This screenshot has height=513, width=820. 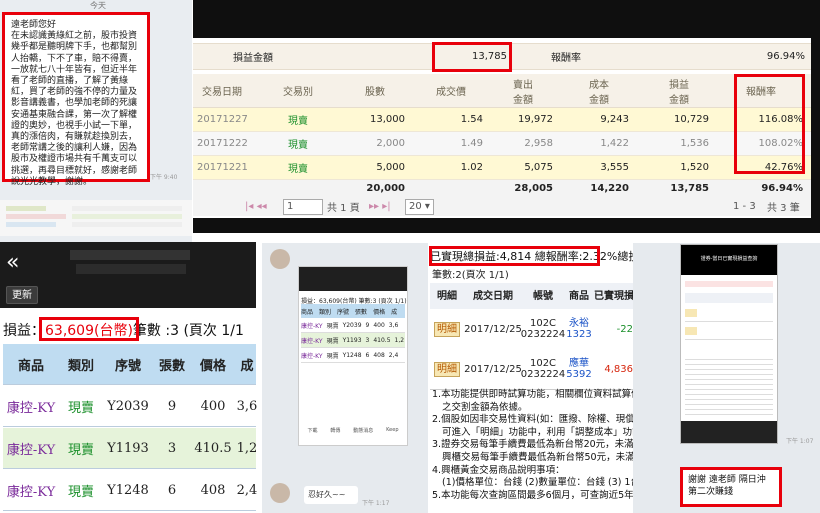 What do you see at coordinates (493, 296) in the screenshot?
I see `col-date: 成交日期` at bounding box center [493, 296].